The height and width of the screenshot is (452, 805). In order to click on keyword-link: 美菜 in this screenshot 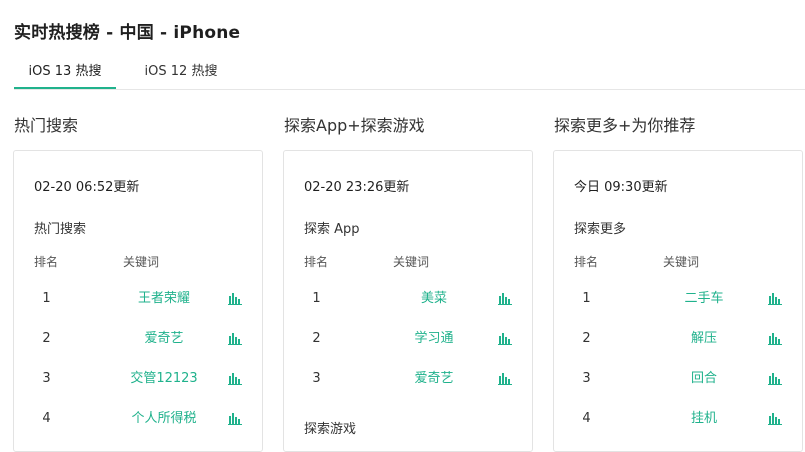, I will do `click(434, 299)`.